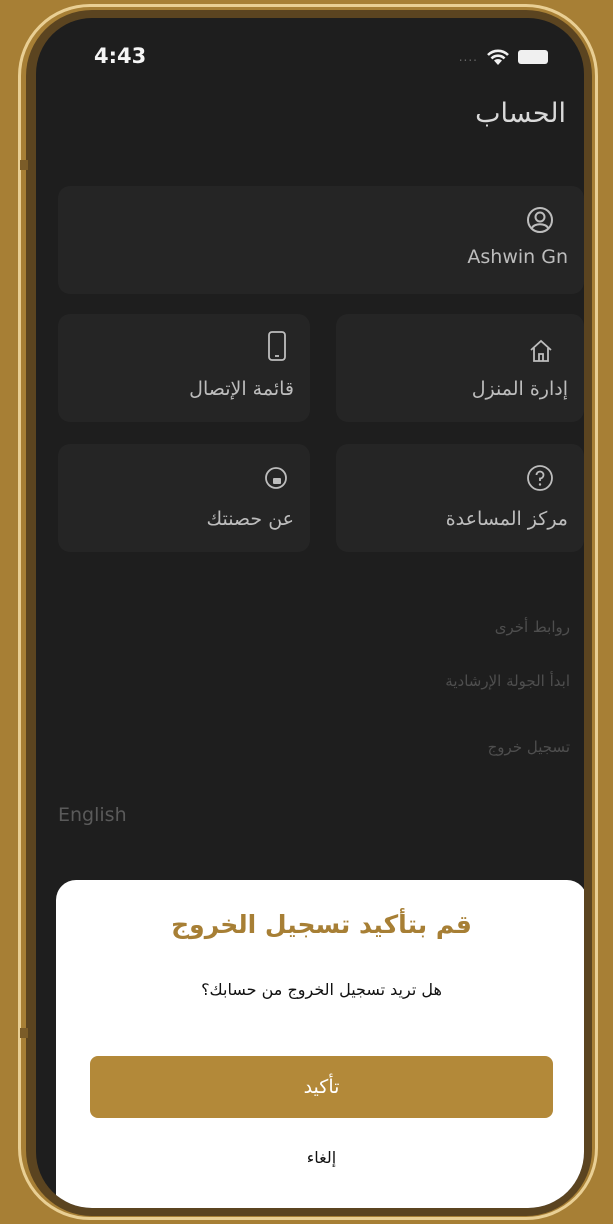 This screenshot has width=613, height=1224. I want to click on tile-label: عن حصنتك, so click(250, 519).